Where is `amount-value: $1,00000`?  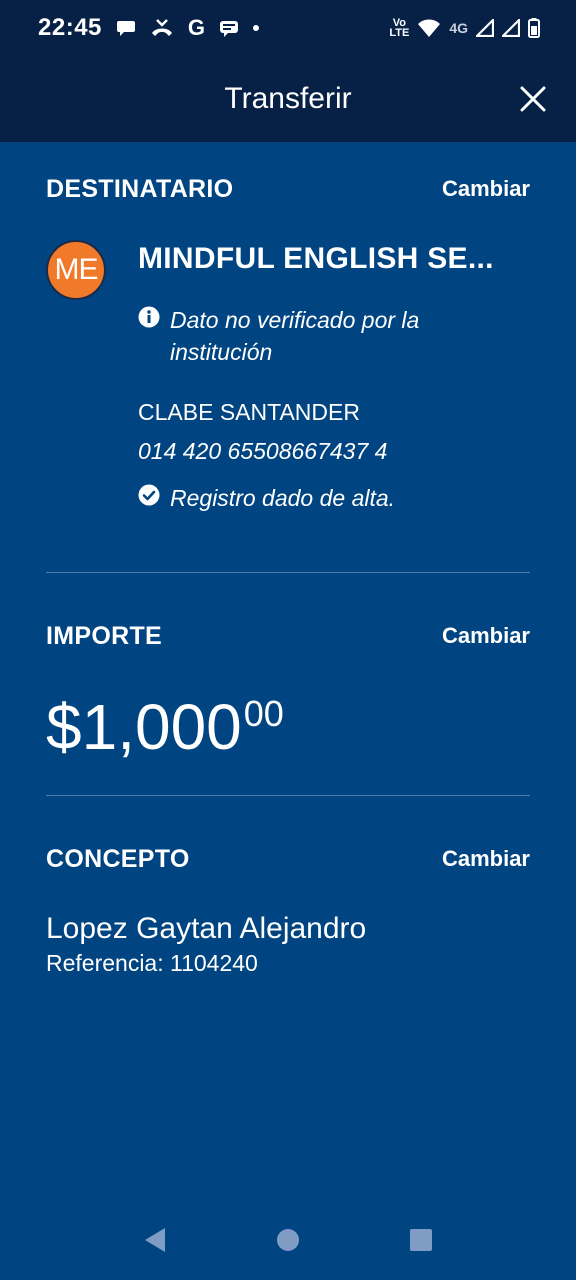
amount-value: $1,00000 is located at coordinates (165, 727).